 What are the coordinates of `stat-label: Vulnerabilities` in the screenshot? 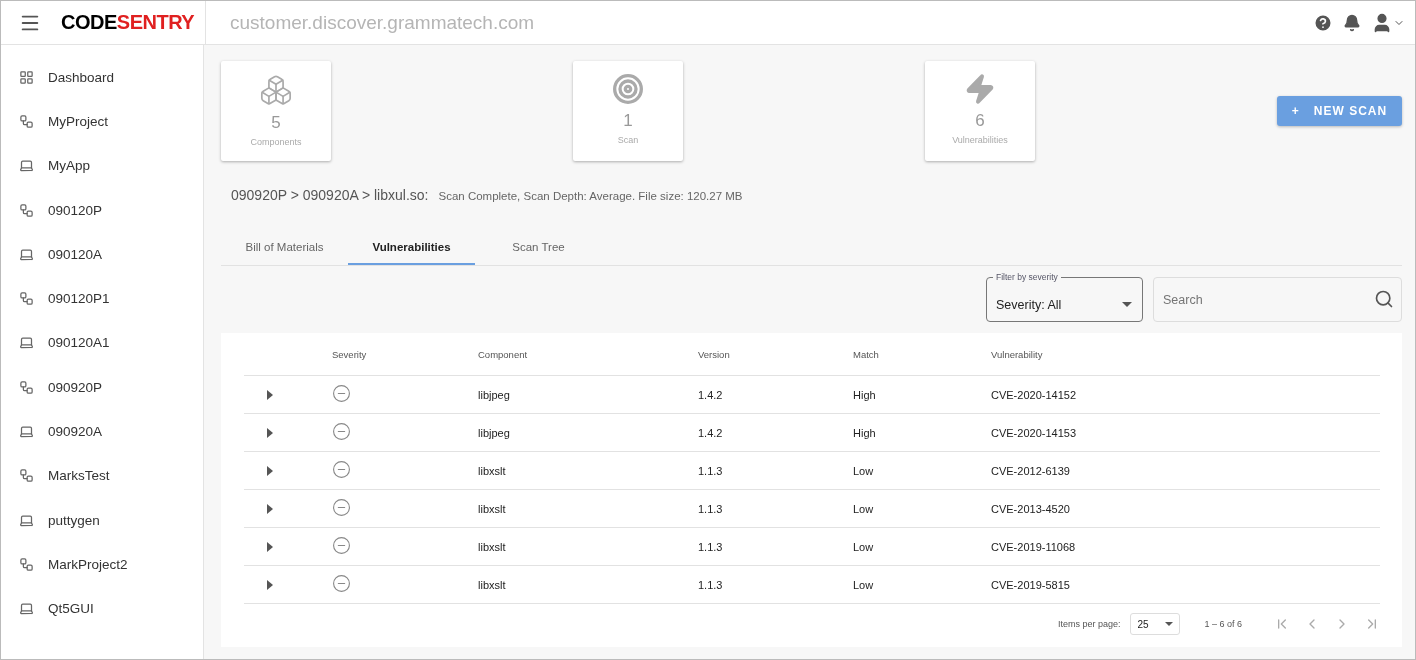 It's located at (980, 140).